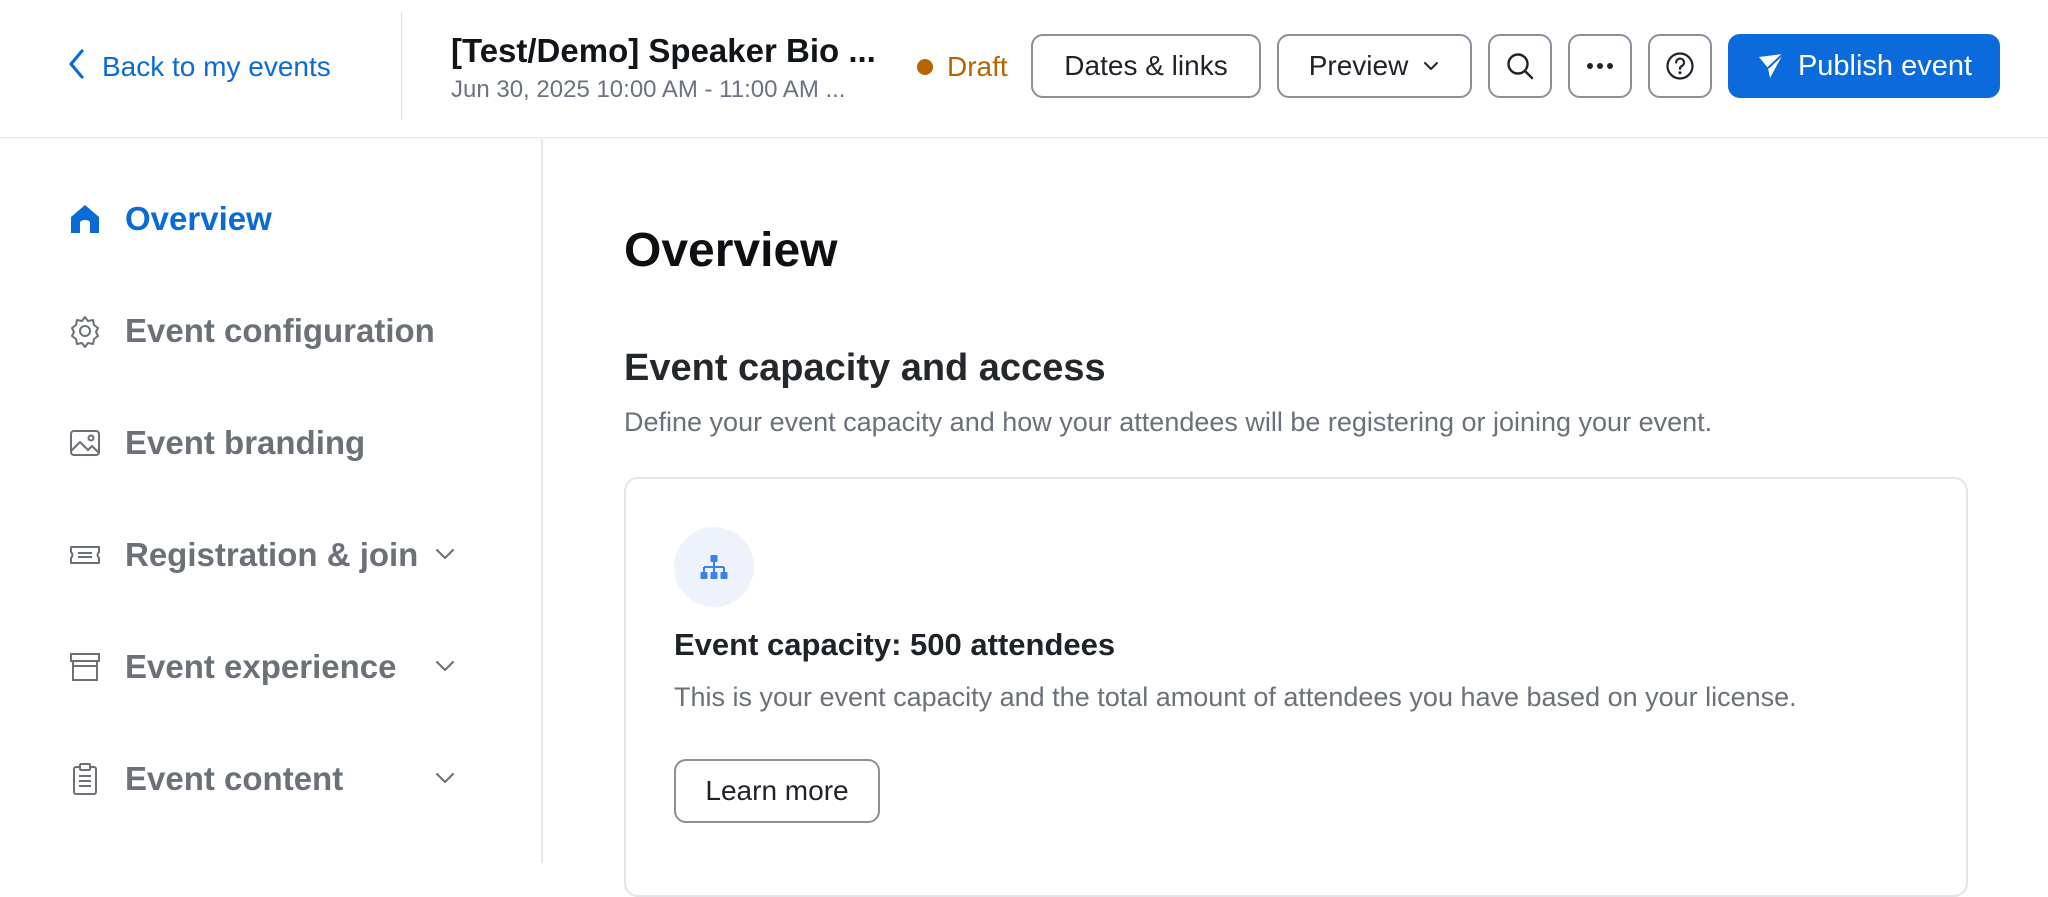 The width and height of the screenshot is (2048, 897). I want to click on help-button, so click(1680, 66).